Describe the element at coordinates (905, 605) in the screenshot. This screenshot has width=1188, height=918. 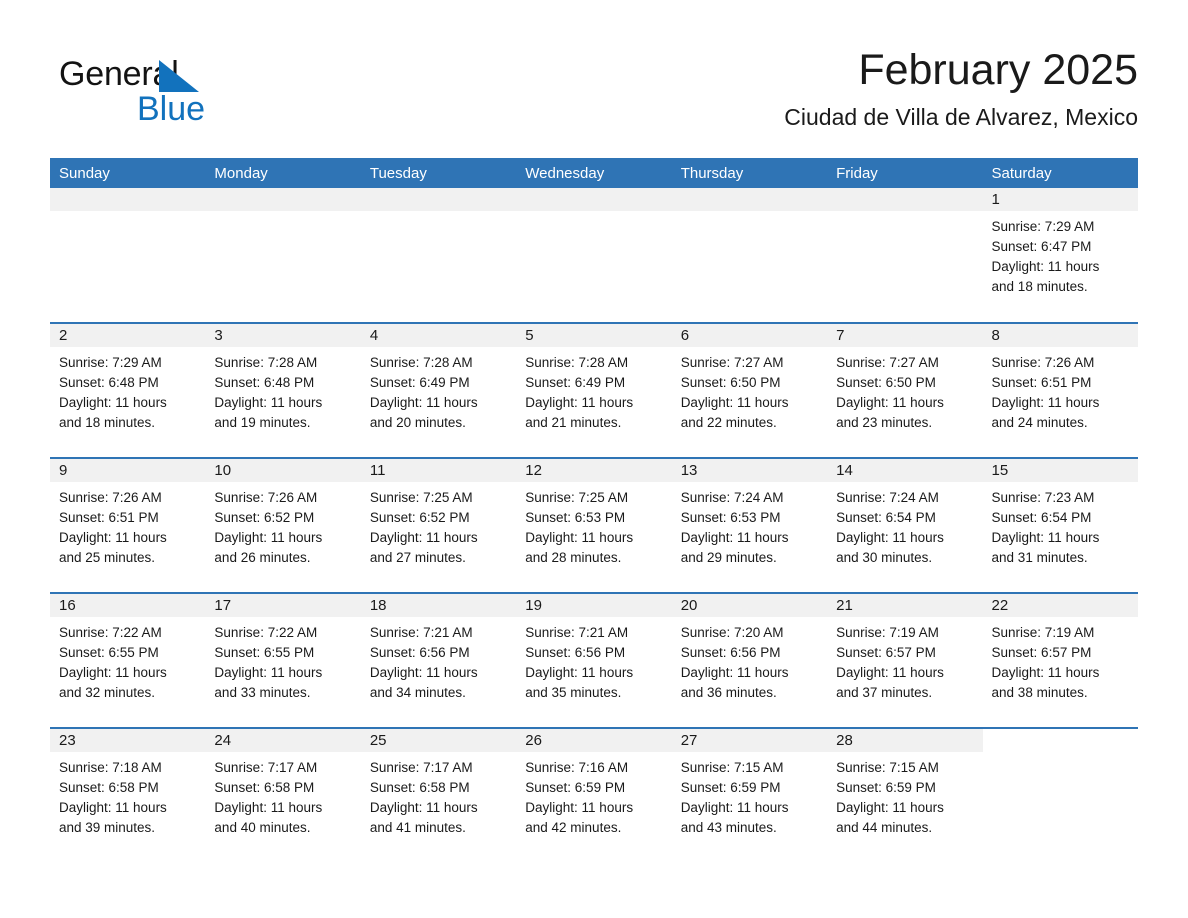
I see `day-number: 21` at that location.